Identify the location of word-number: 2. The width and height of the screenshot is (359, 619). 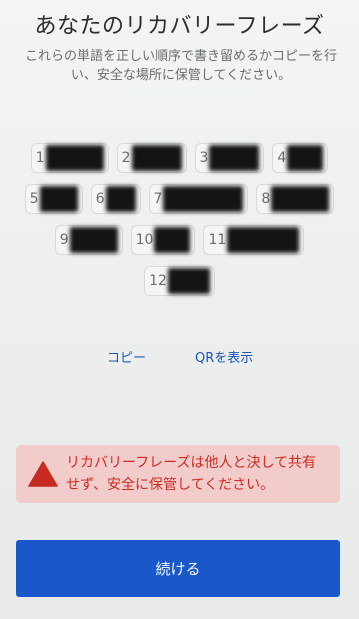
(126, 158).